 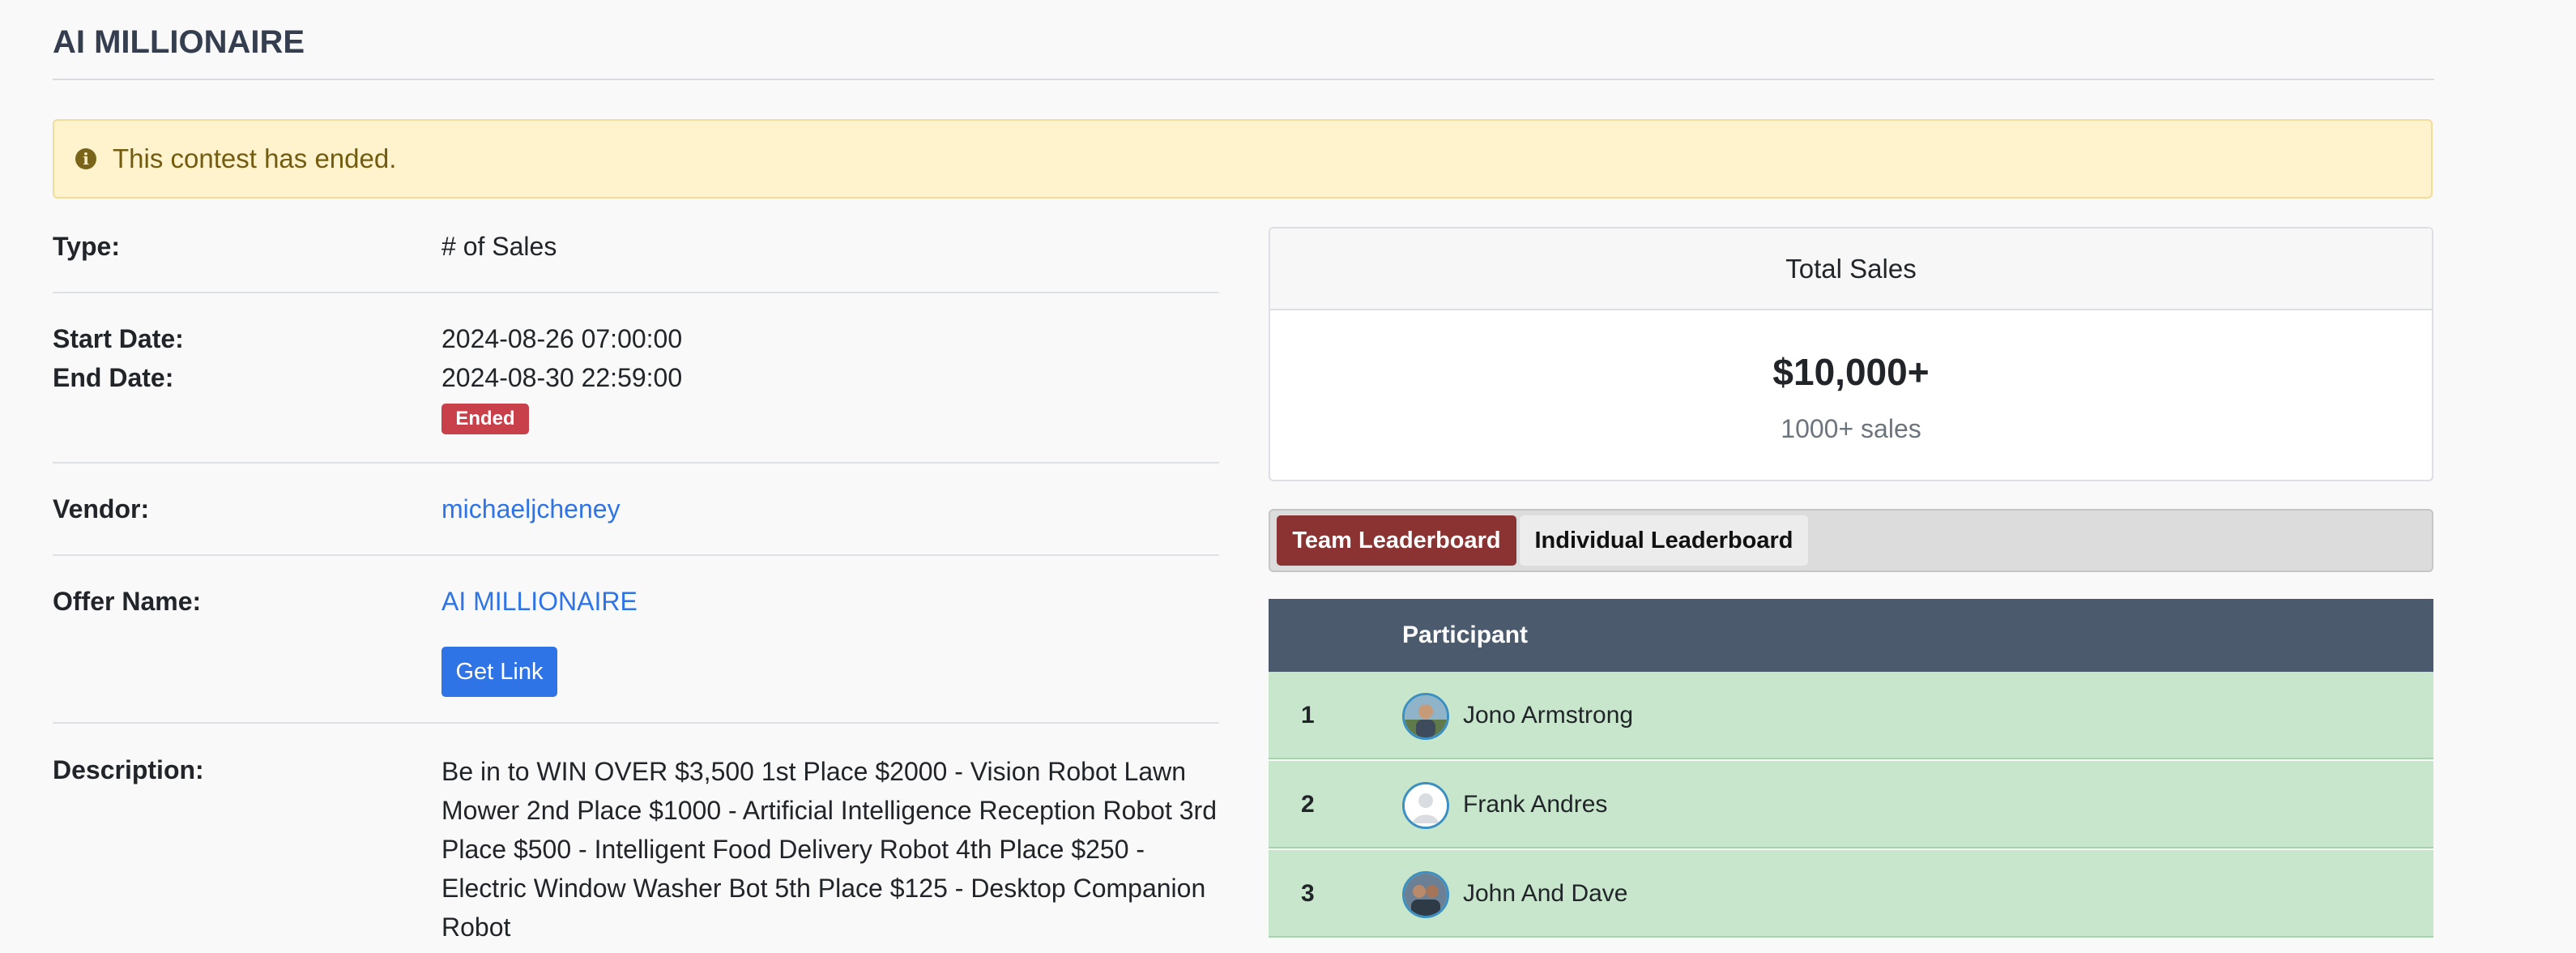 I want to click on rank: 2, so click(x=1308, y=805).